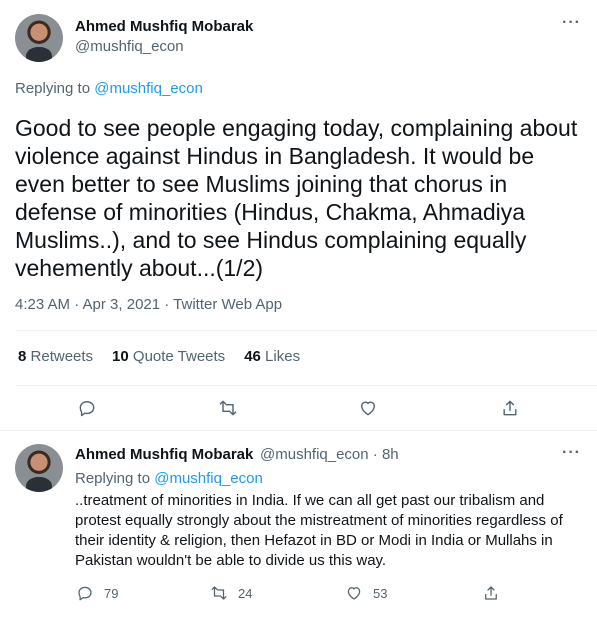 Image resolution: width=597 pixels, height=623 pixels. Describe the element at coordinates (111, 593) in the screenshot. I see `reply-count: 79` at that location.